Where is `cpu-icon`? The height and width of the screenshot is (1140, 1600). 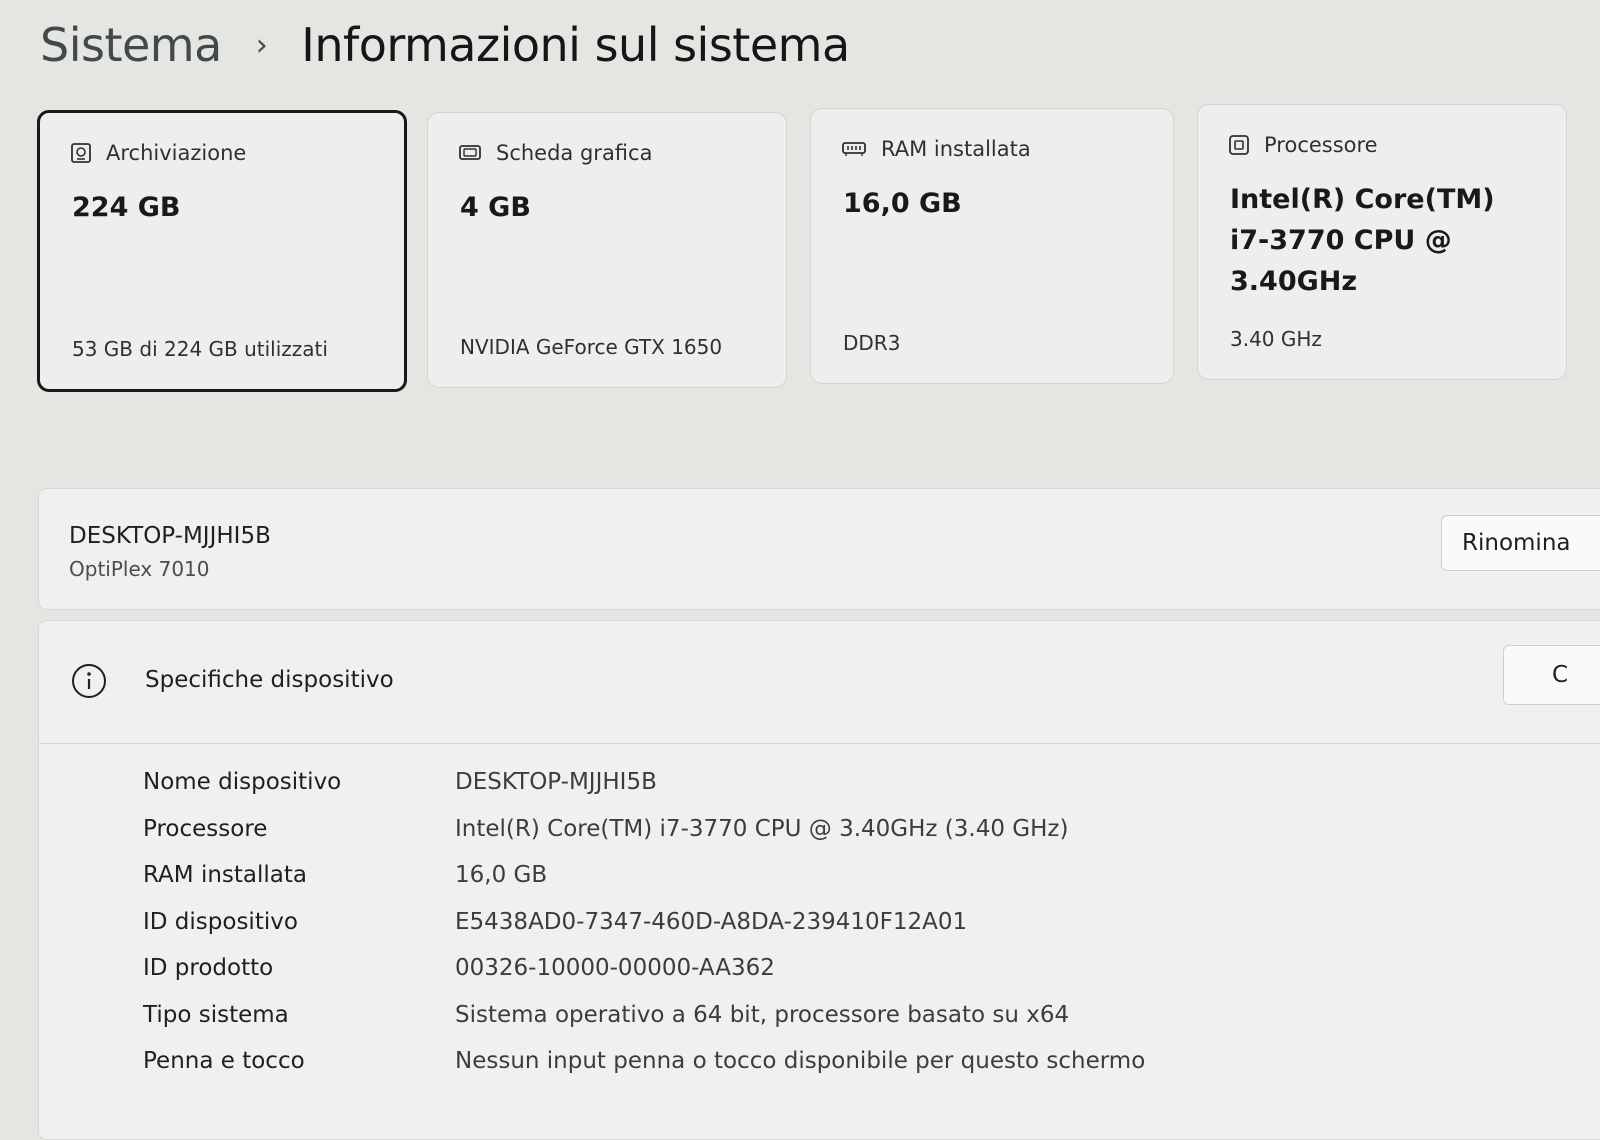 cpu-icon is located at coordinates (1239, 145).